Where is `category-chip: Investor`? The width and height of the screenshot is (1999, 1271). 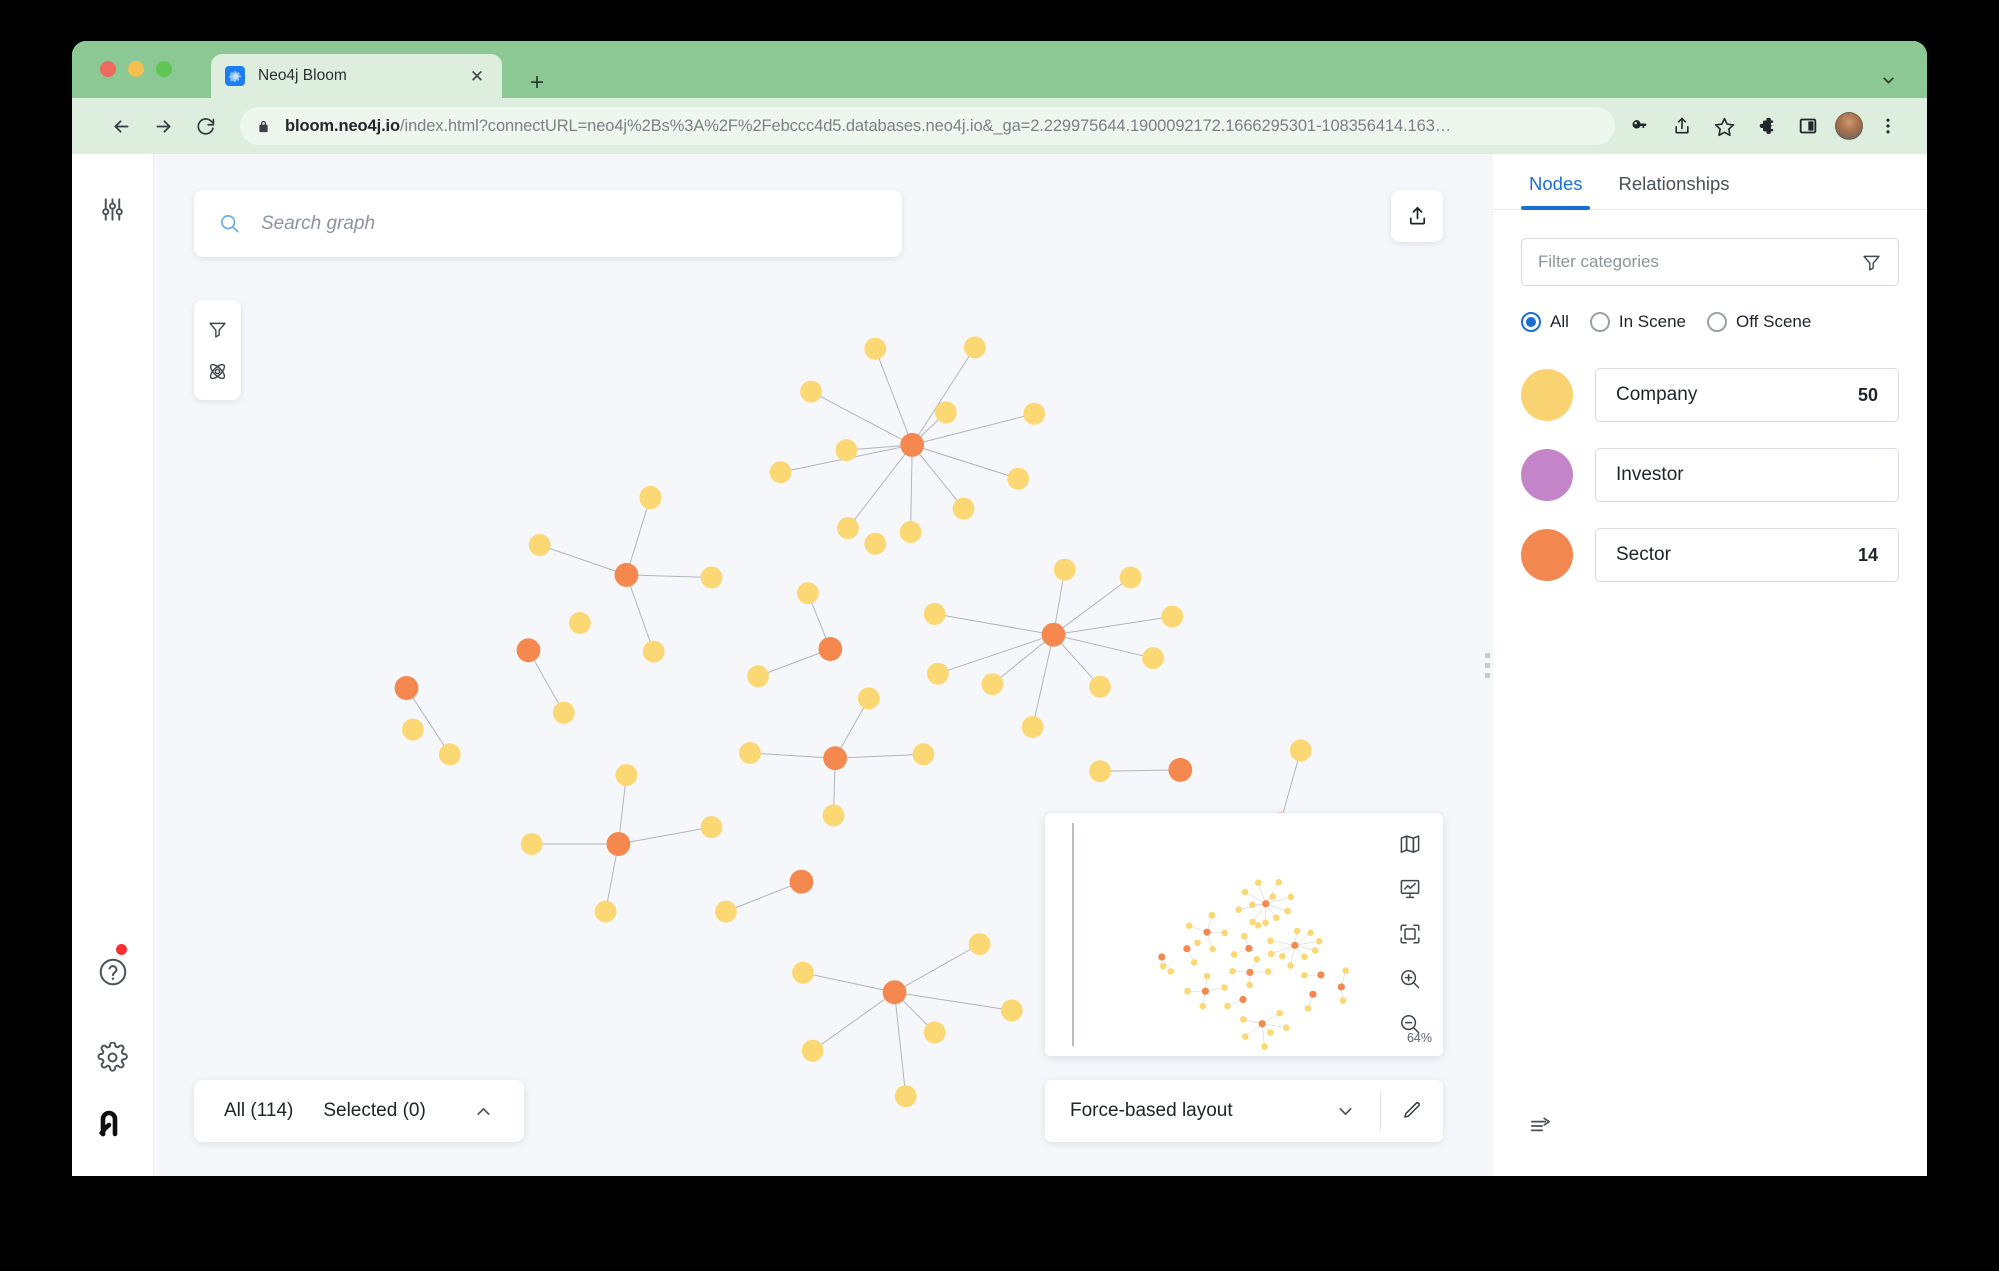
category-chip: Investor is located at coordinates (1747, 475).